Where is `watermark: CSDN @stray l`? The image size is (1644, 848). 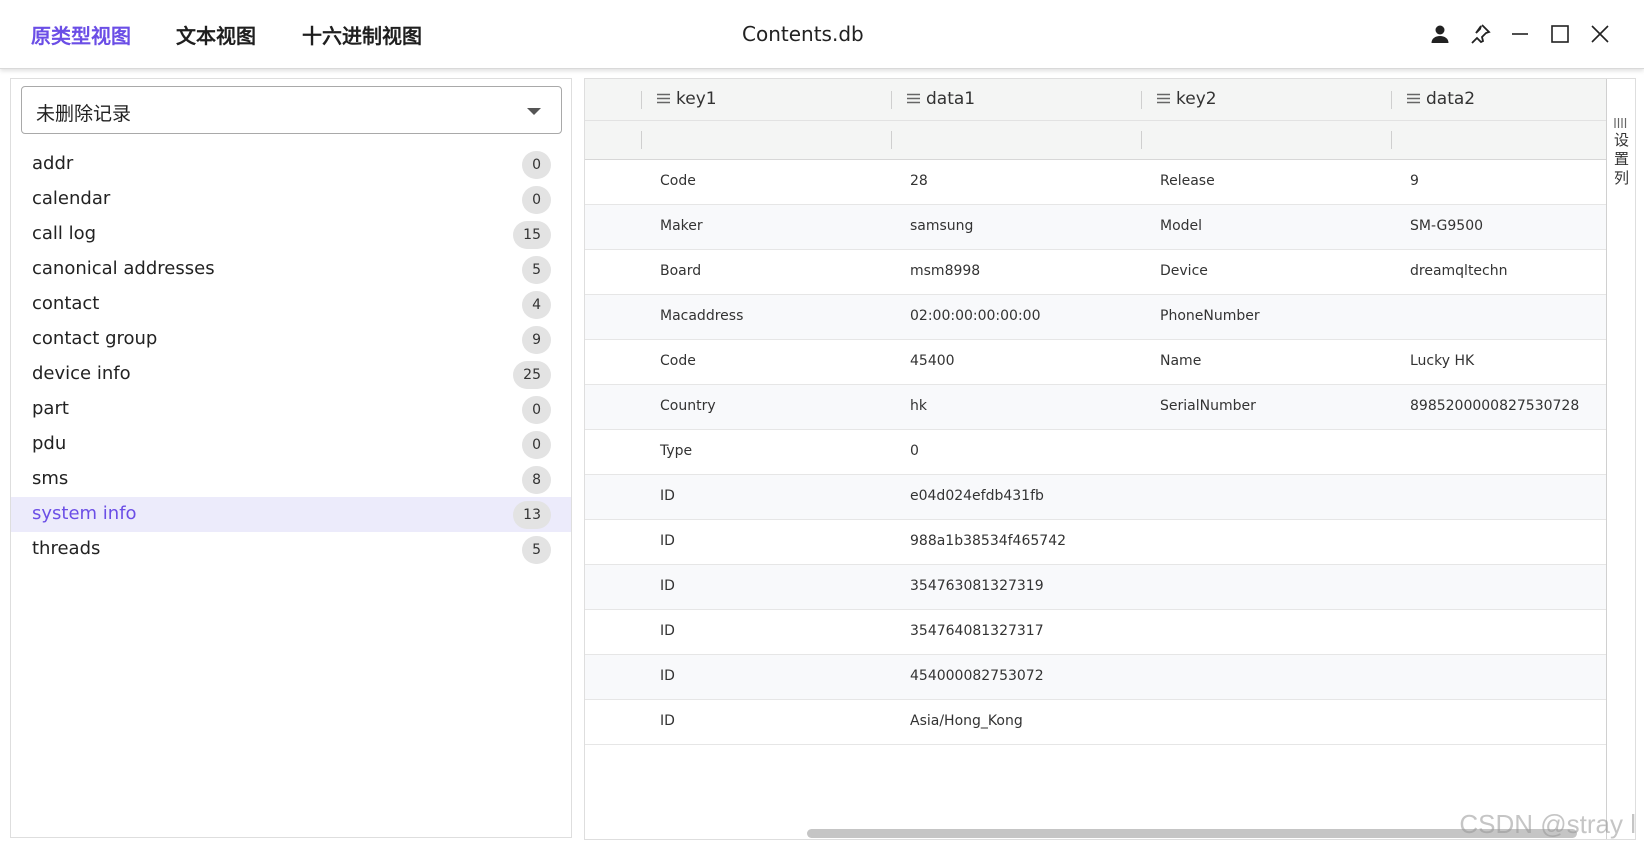
watermark: CSDN @stray l is located at coordinates (1547, 824).